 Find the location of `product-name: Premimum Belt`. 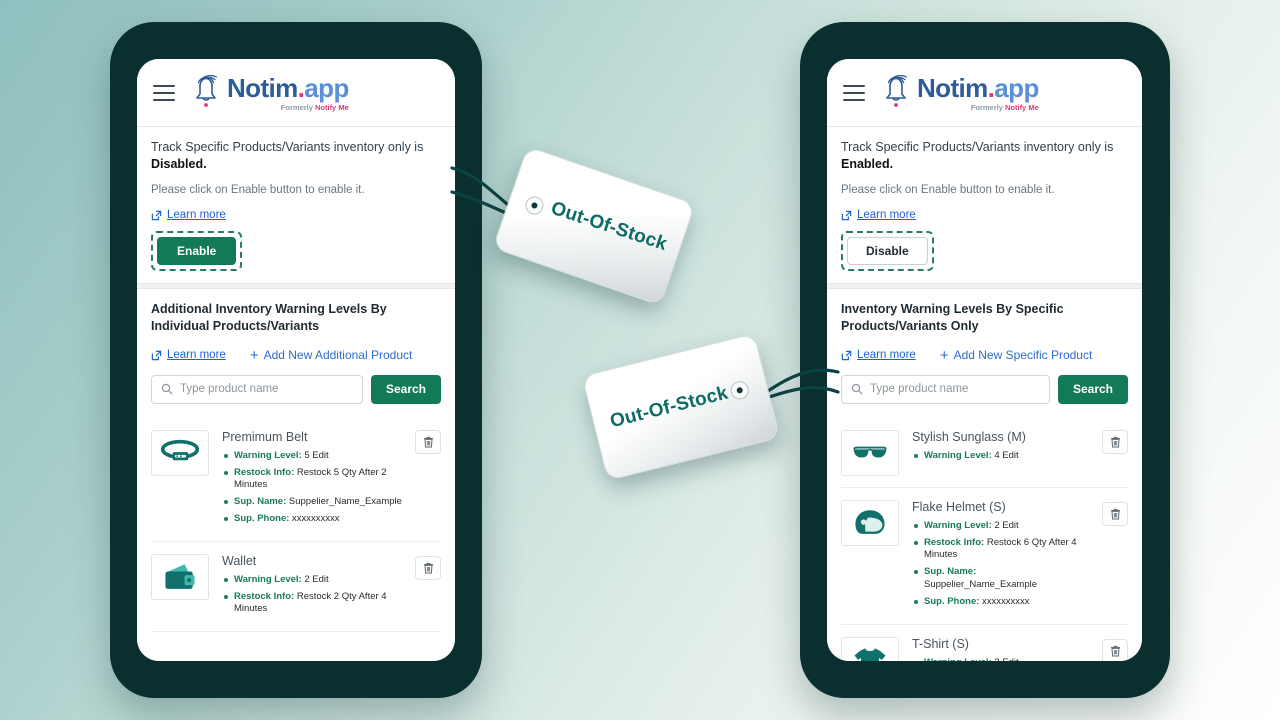

product-name: Premimum Belt is located at coordinates (265, 436).